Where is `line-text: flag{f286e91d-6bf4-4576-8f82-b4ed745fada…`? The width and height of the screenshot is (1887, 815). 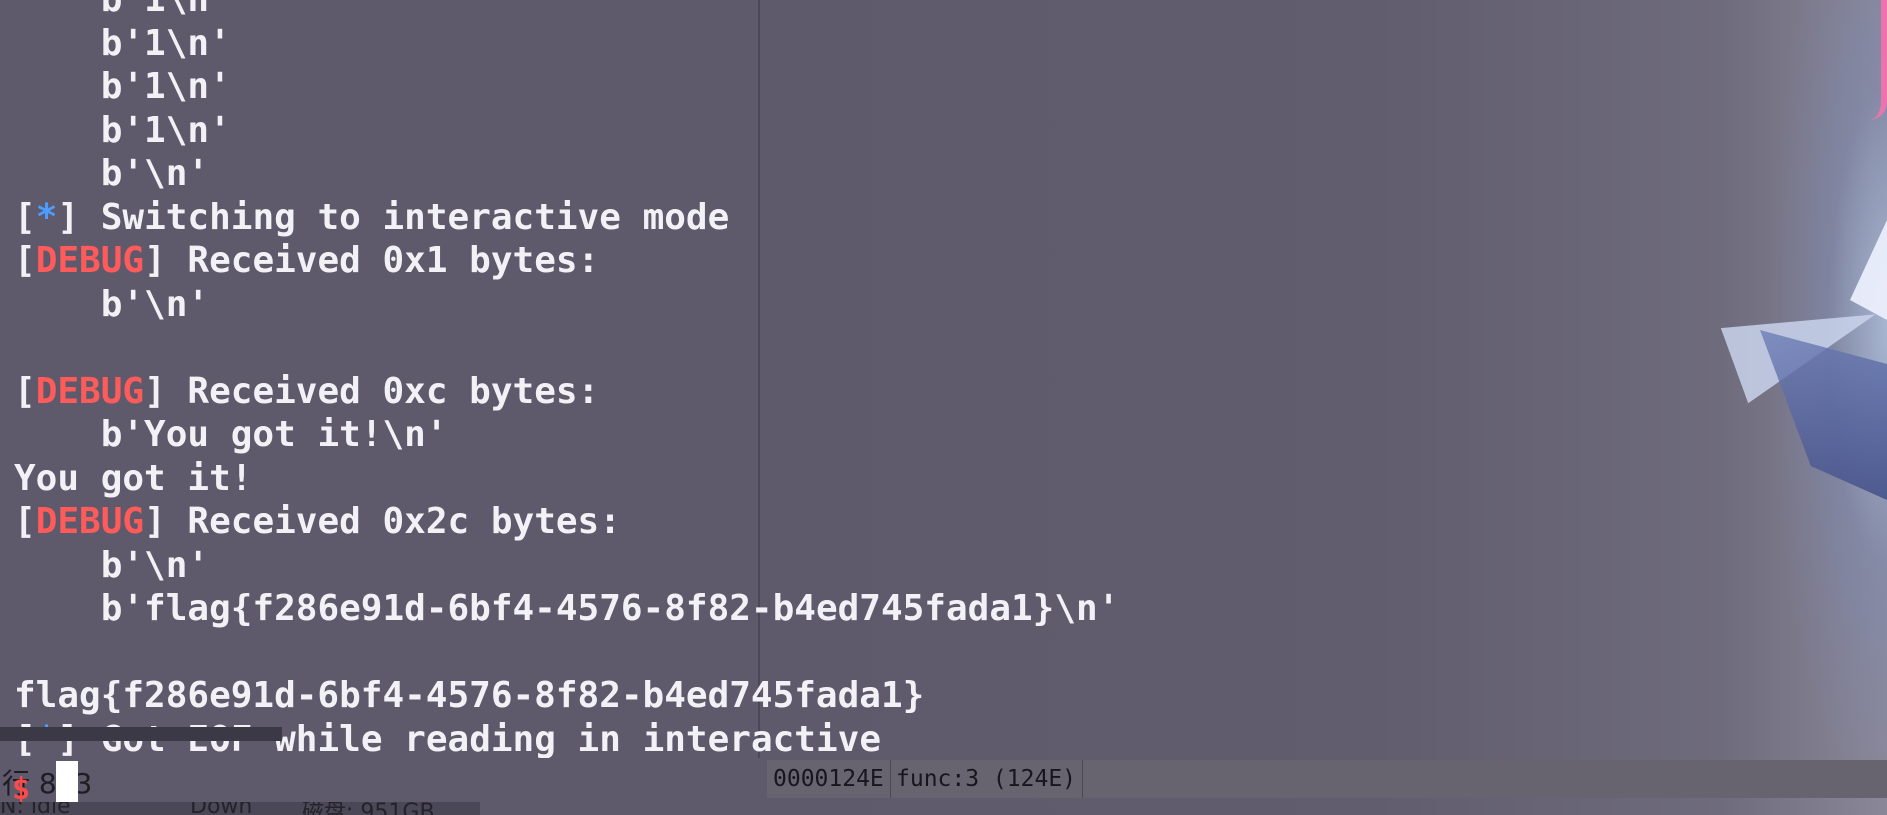
line-text: flag{f286e91d-6bf4-4576-8f82-b4ed745fada… is located at coordinates (469, 695).